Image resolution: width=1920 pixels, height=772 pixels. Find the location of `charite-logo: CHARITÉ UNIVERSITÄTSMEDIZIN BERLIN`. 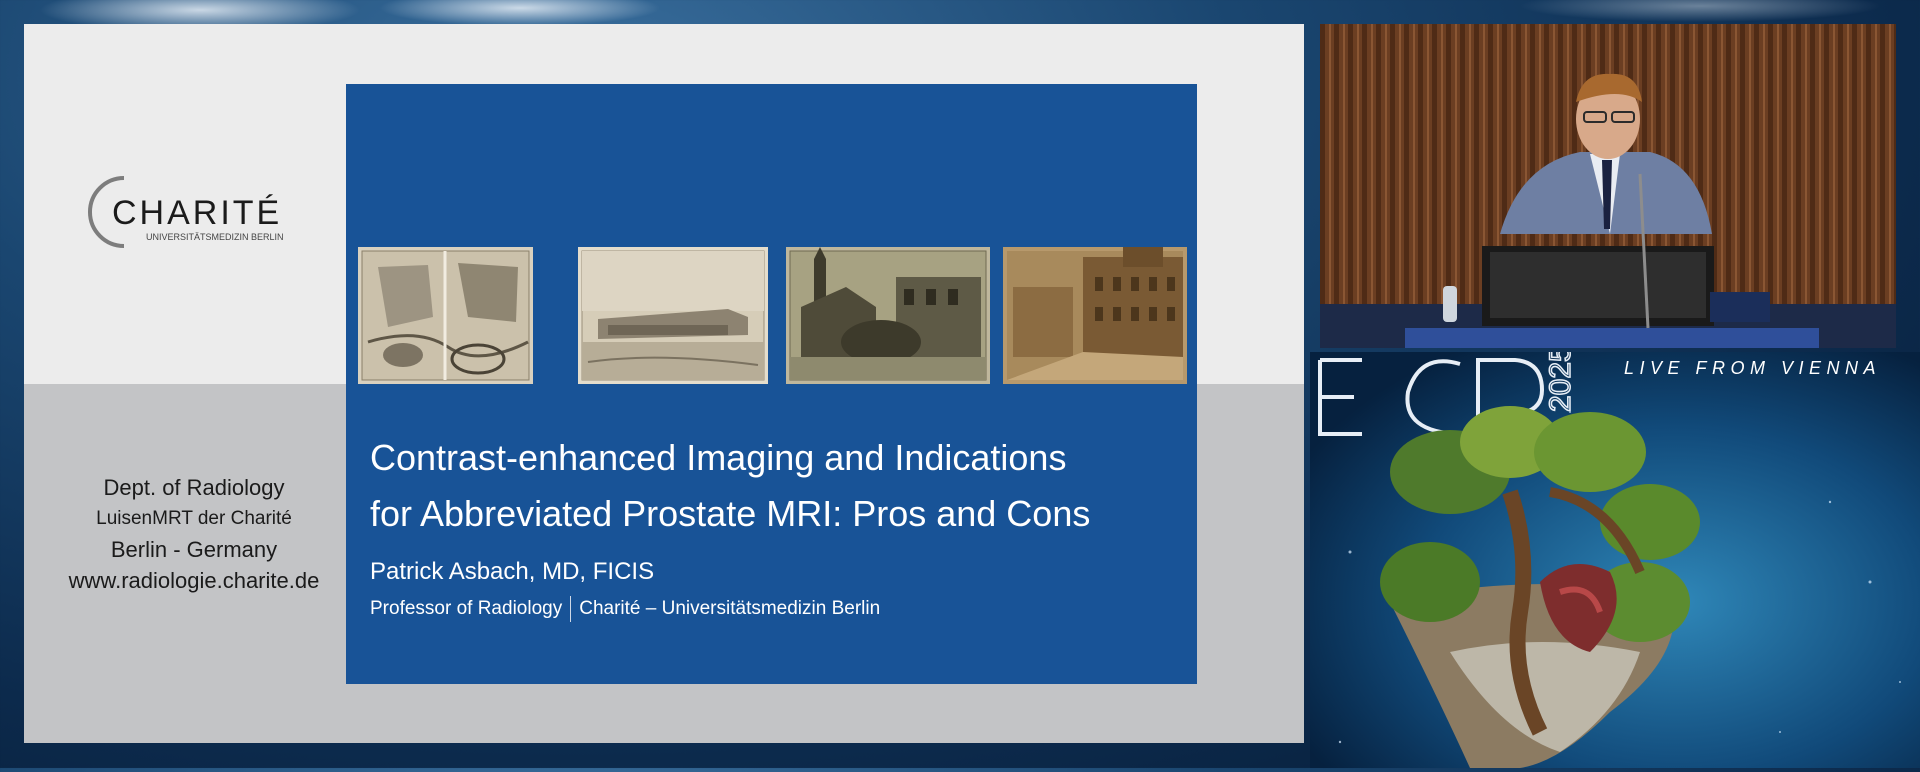

charite-logo: CHARITÉ UNIVERSITÄTSMEDIZIN BERLIN is located at coordinates (194, 209).